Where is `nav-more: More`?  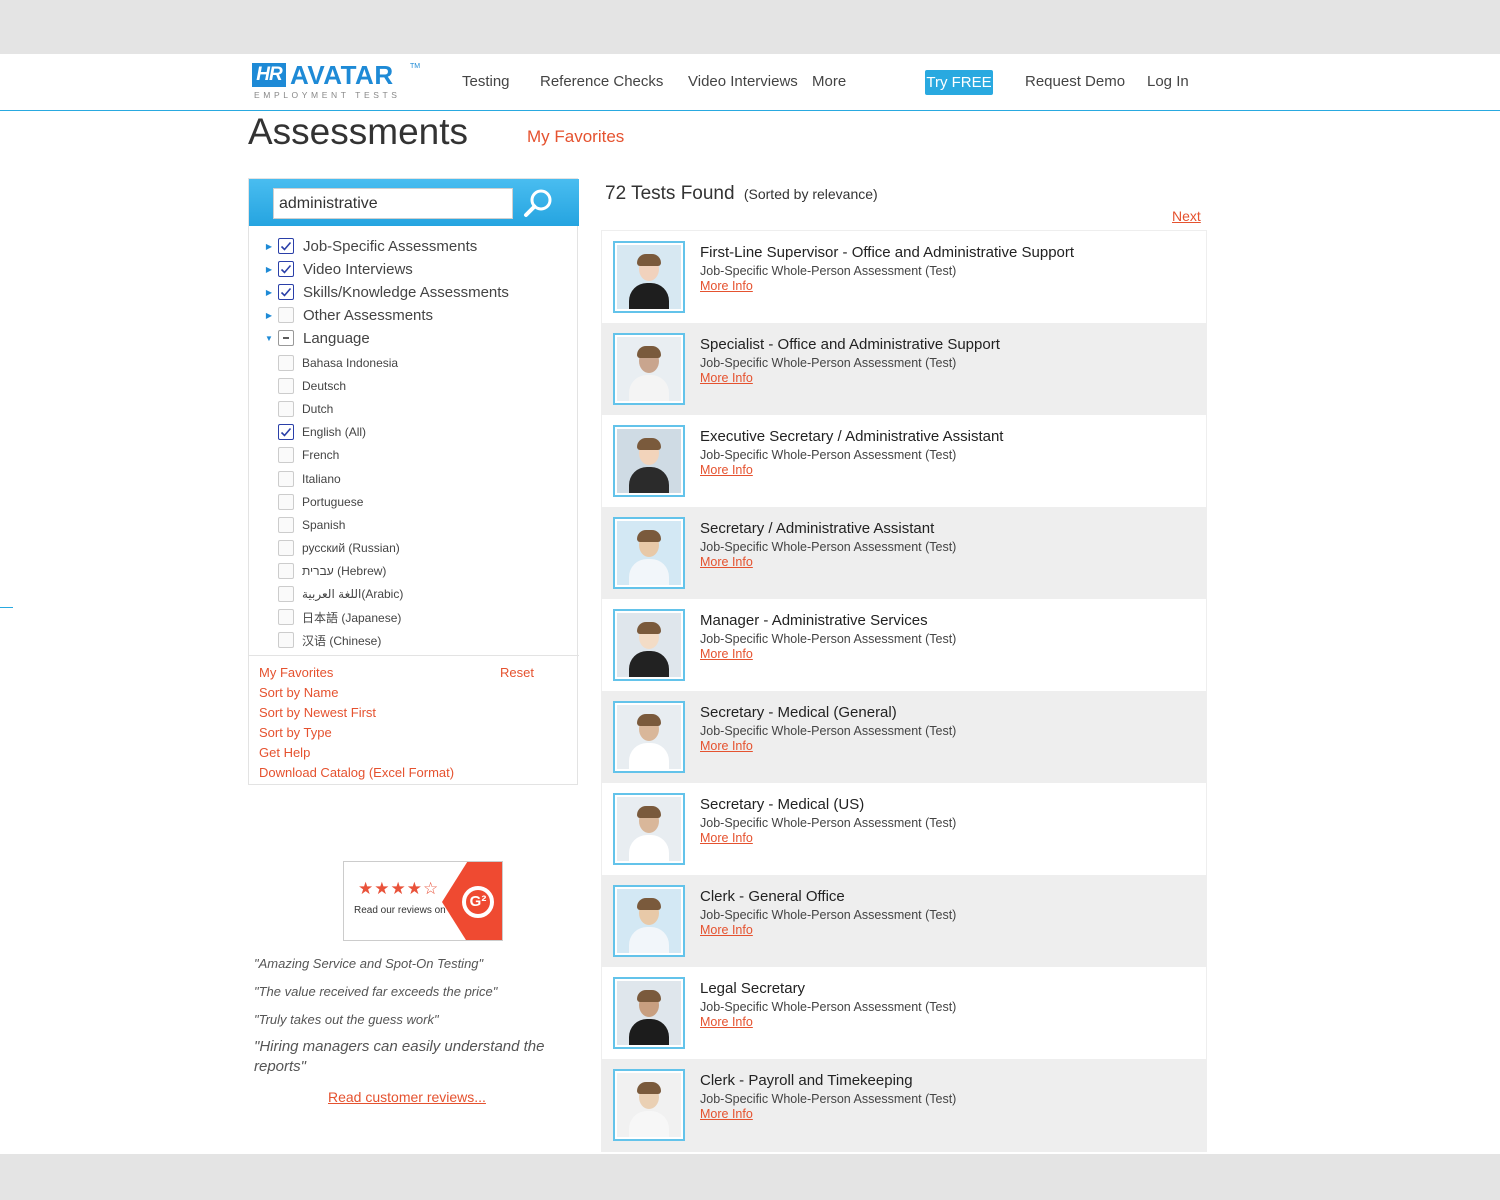 nav-more: More is located at coordinates (829, 81).